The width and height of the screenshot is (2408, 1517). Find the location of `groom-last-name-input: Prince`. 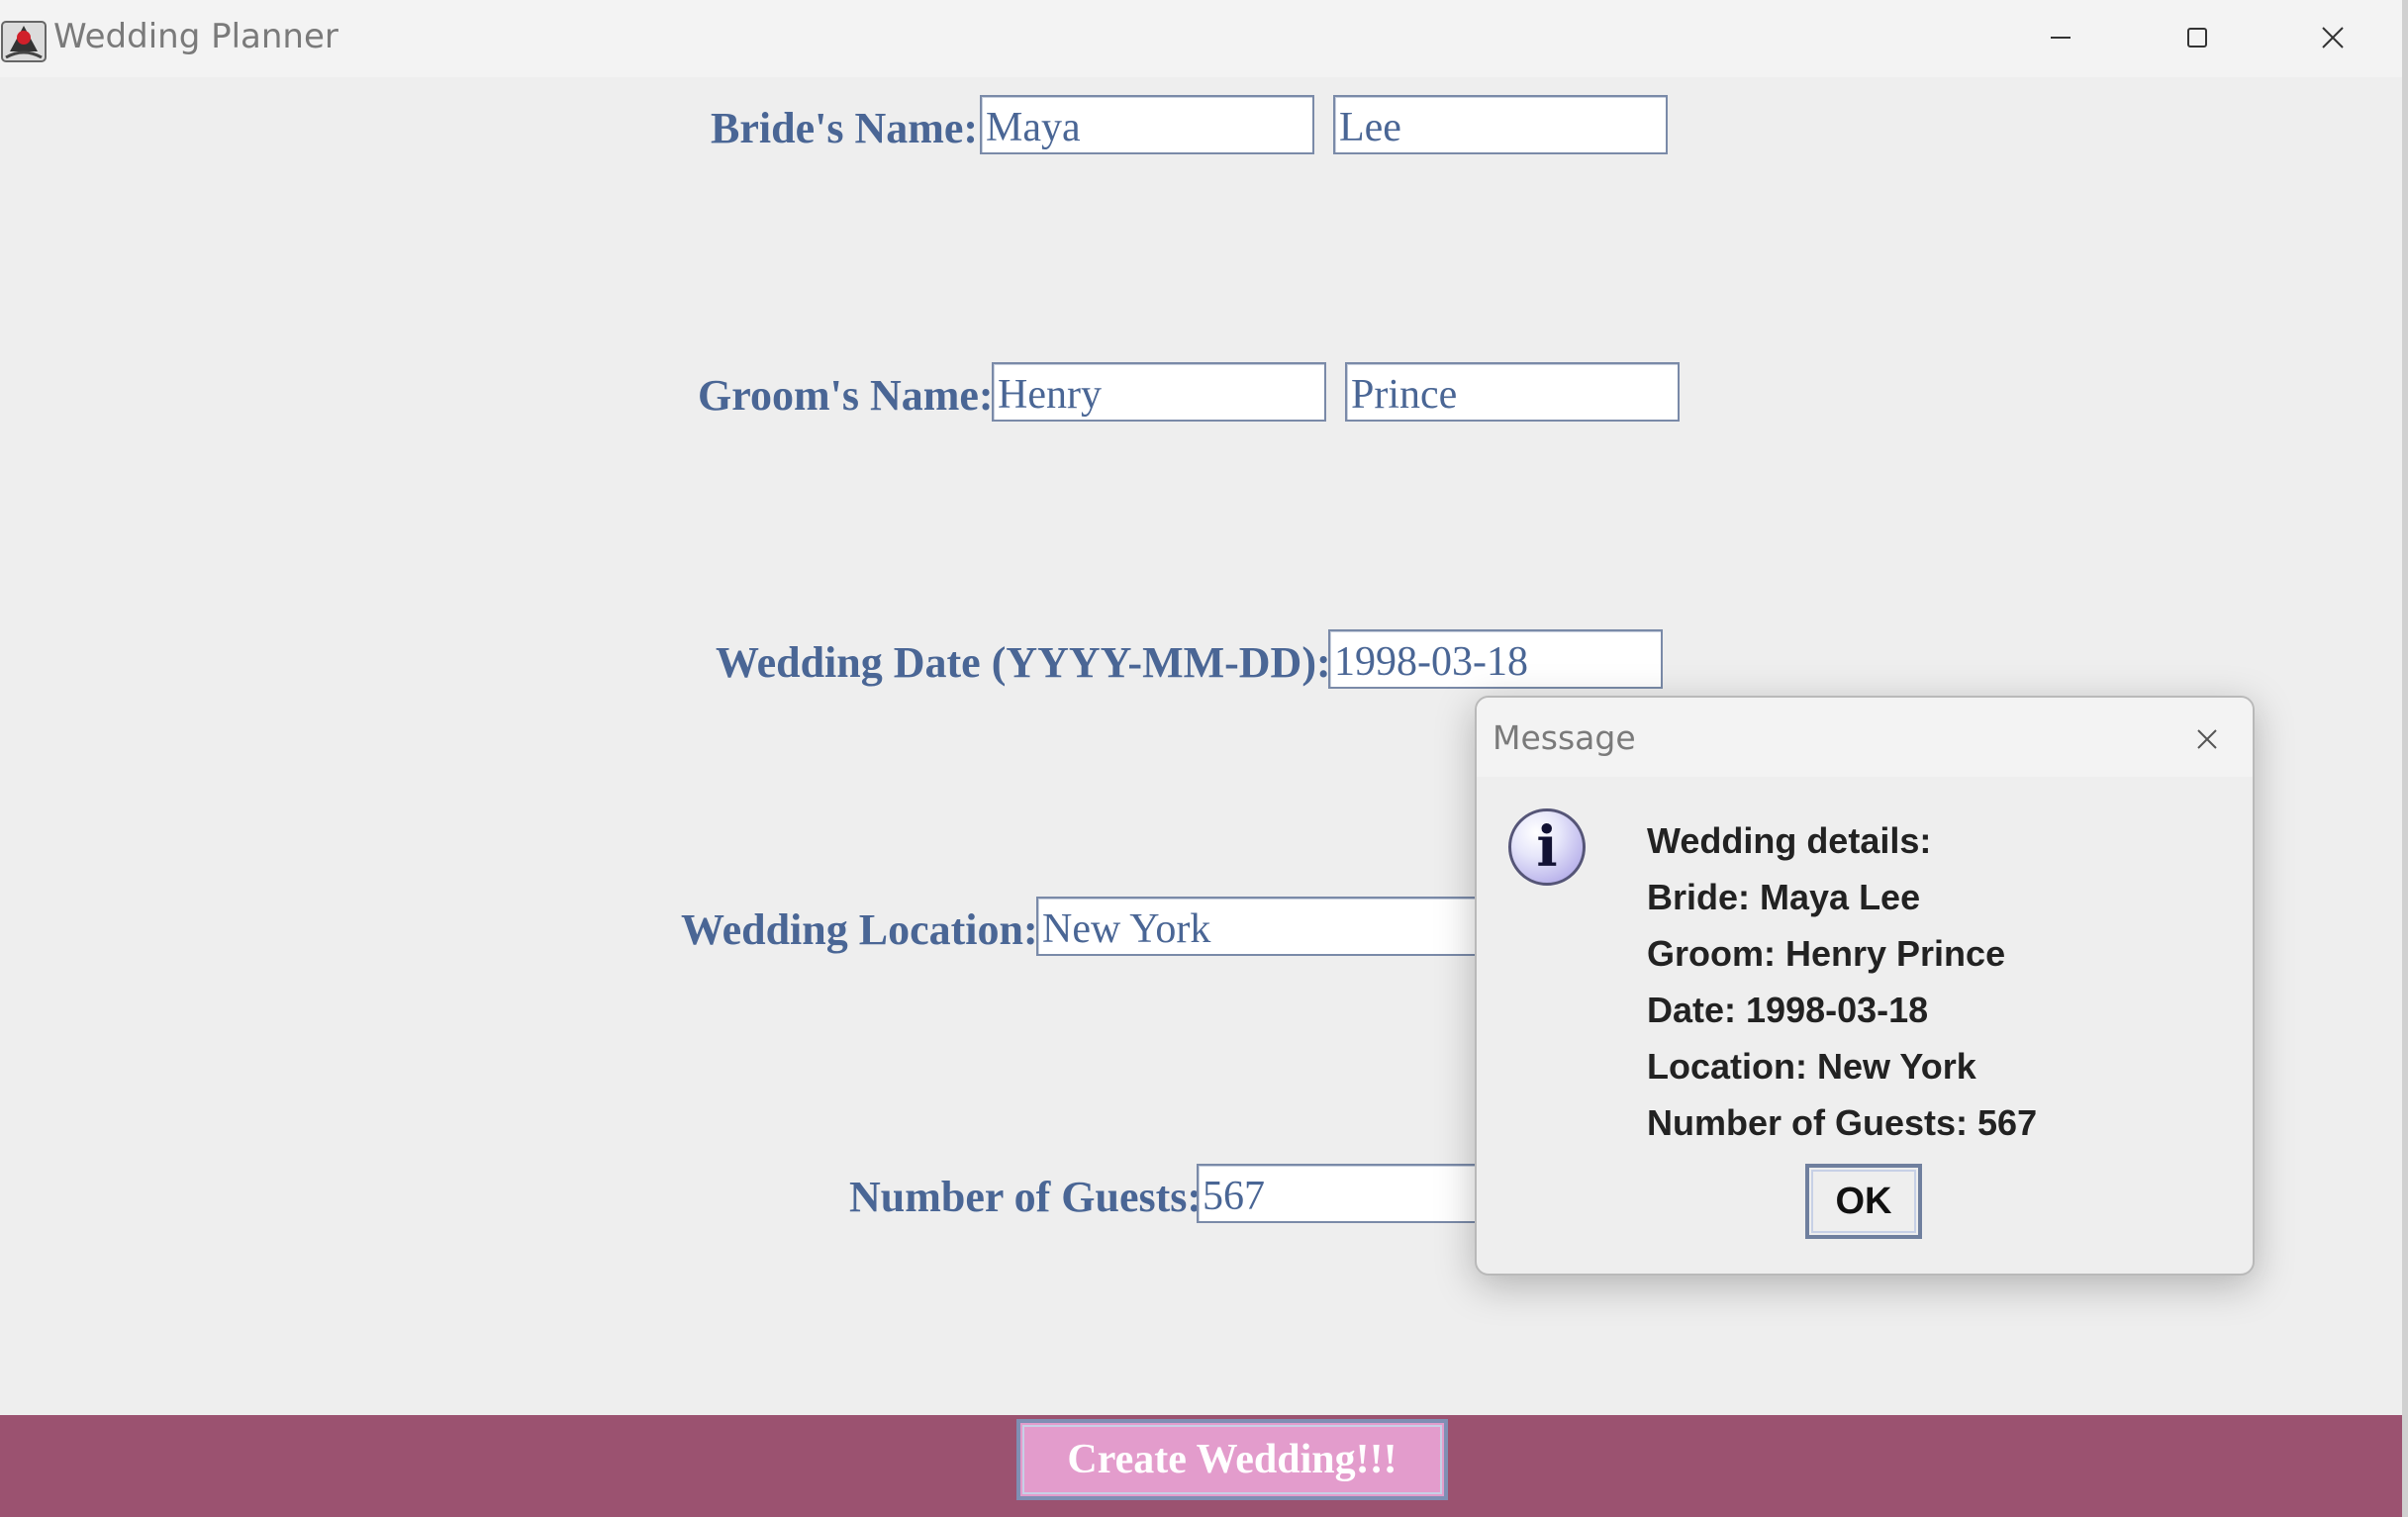

groom-last-name-input: Prince is located at coordinates (1512, 392).